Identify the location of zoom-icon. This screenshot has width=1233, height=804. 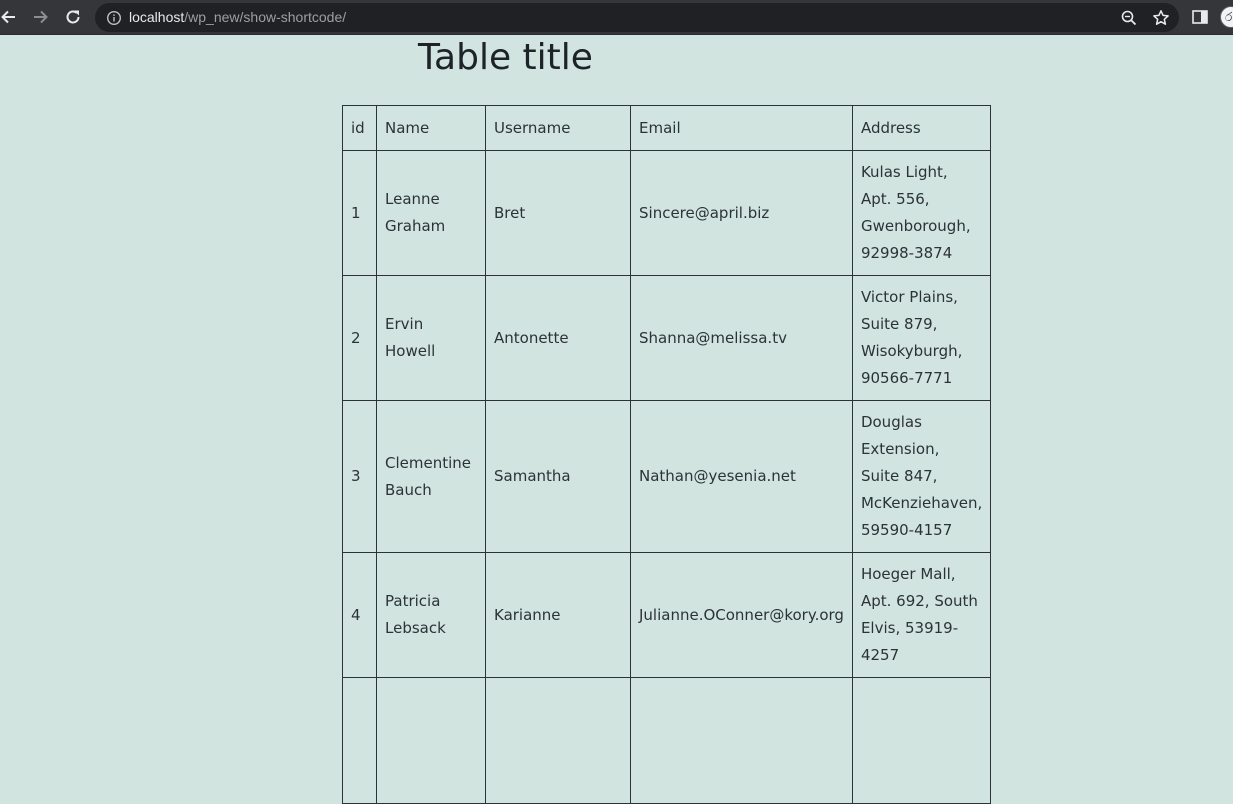
(1129, 18).